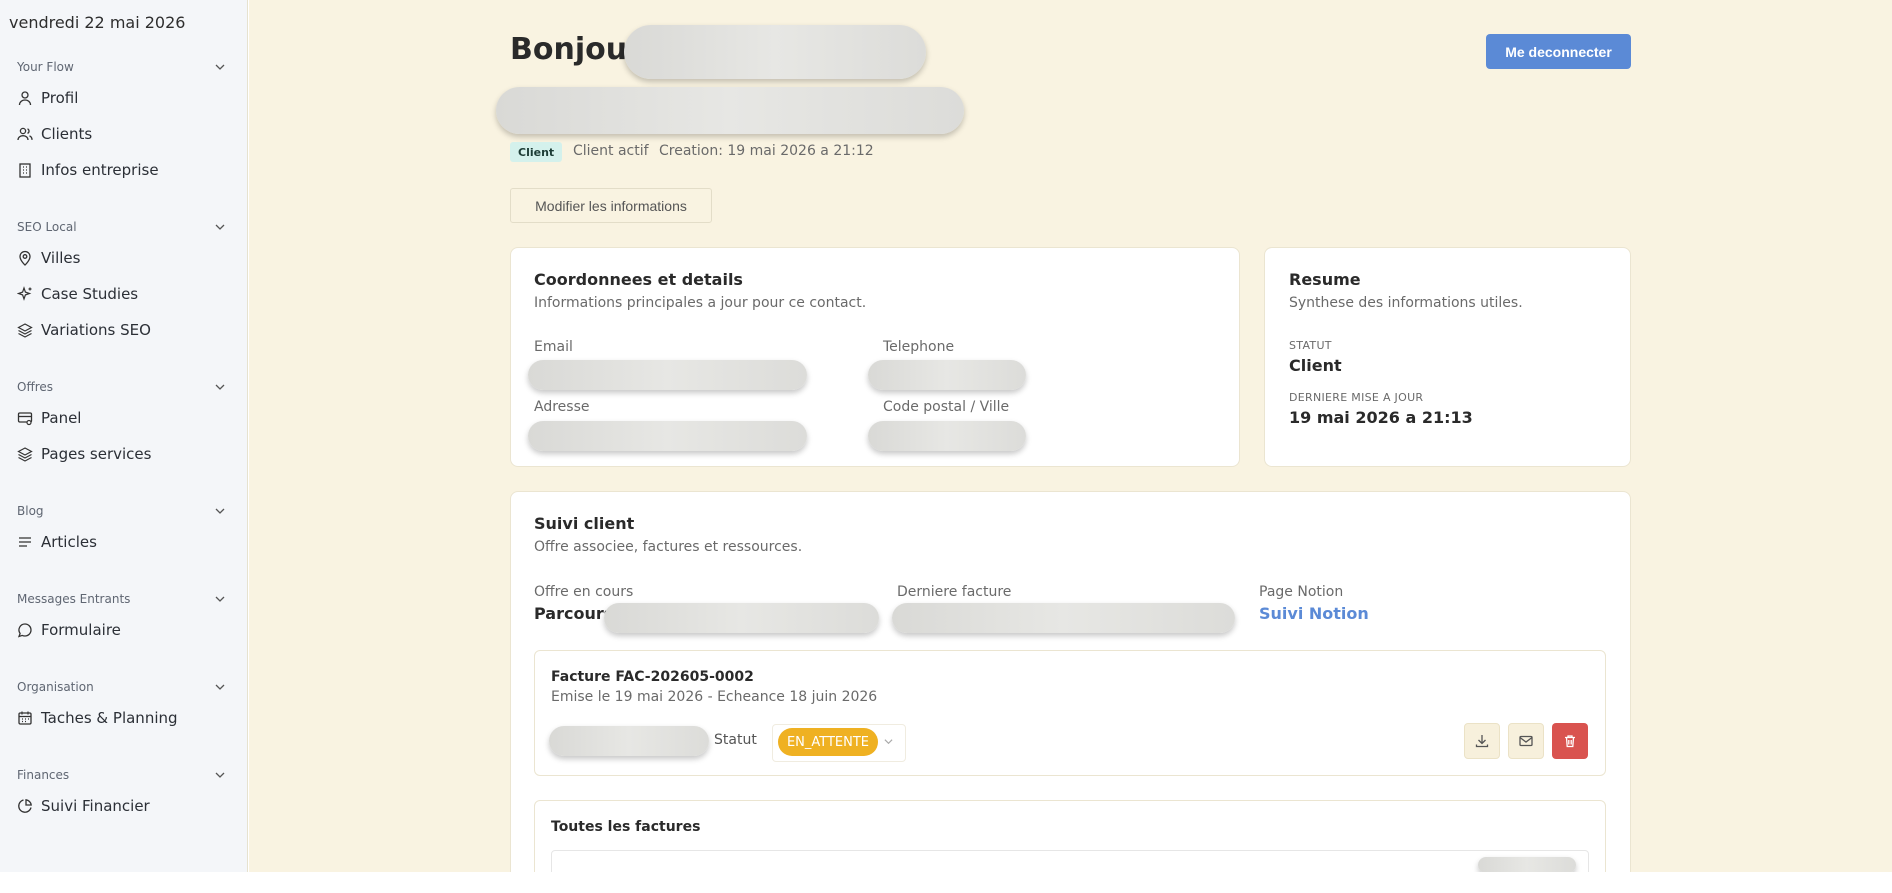 The image size is (1892, 893). Describe the element at coordinates (1558, 51) in the screenshot. I see `logout-button: Me deconnecter` at that location.